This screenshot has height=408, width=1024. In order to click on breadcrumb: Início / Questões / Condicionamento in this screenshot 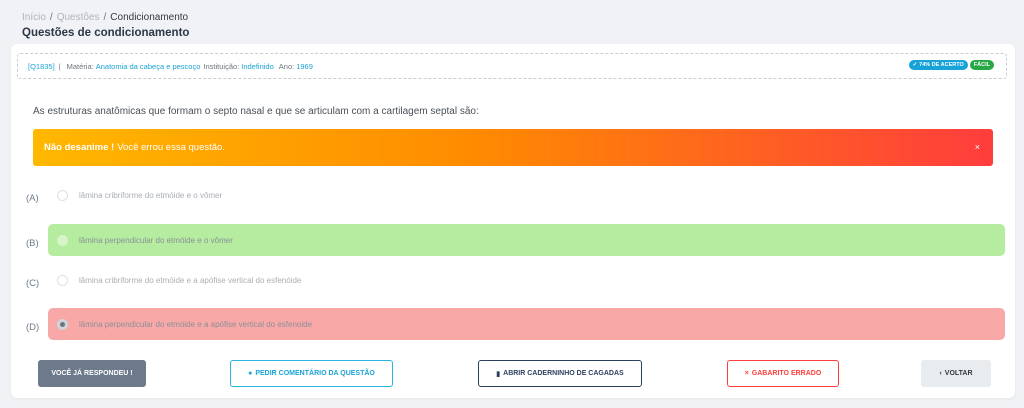, I will do `click(105, 17)`.